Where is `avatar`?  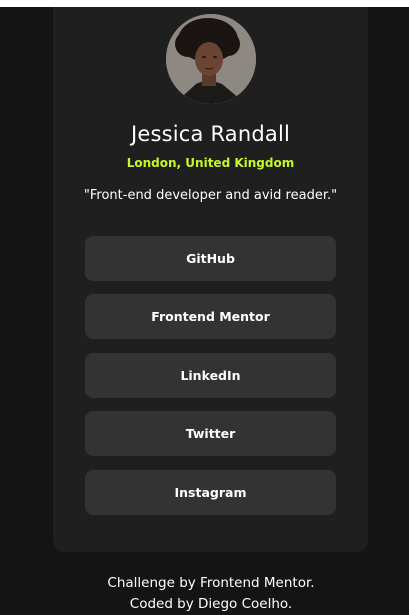 avatar is located at coordinates (211, 59).